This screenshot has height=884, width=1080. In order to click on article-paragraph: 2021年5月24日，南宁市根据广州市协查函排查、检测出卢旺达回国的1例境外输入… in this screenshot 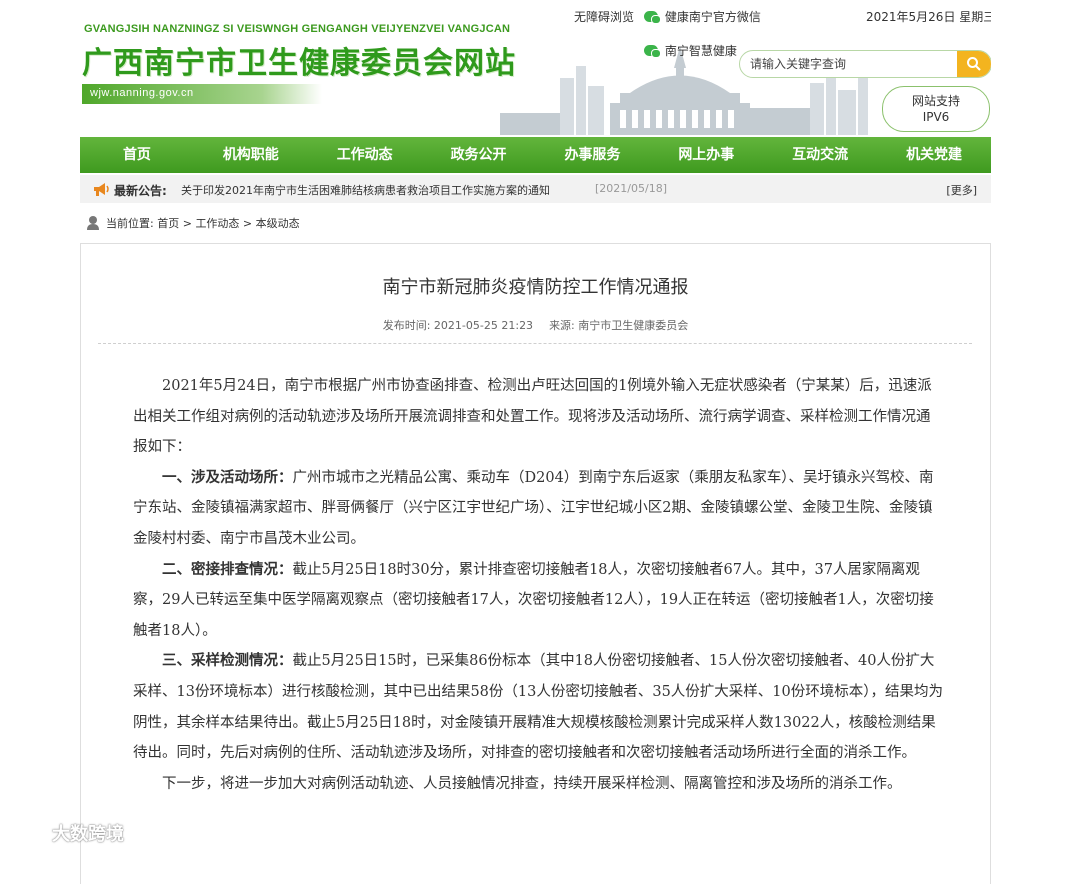, I will do `click(532, 417)`.